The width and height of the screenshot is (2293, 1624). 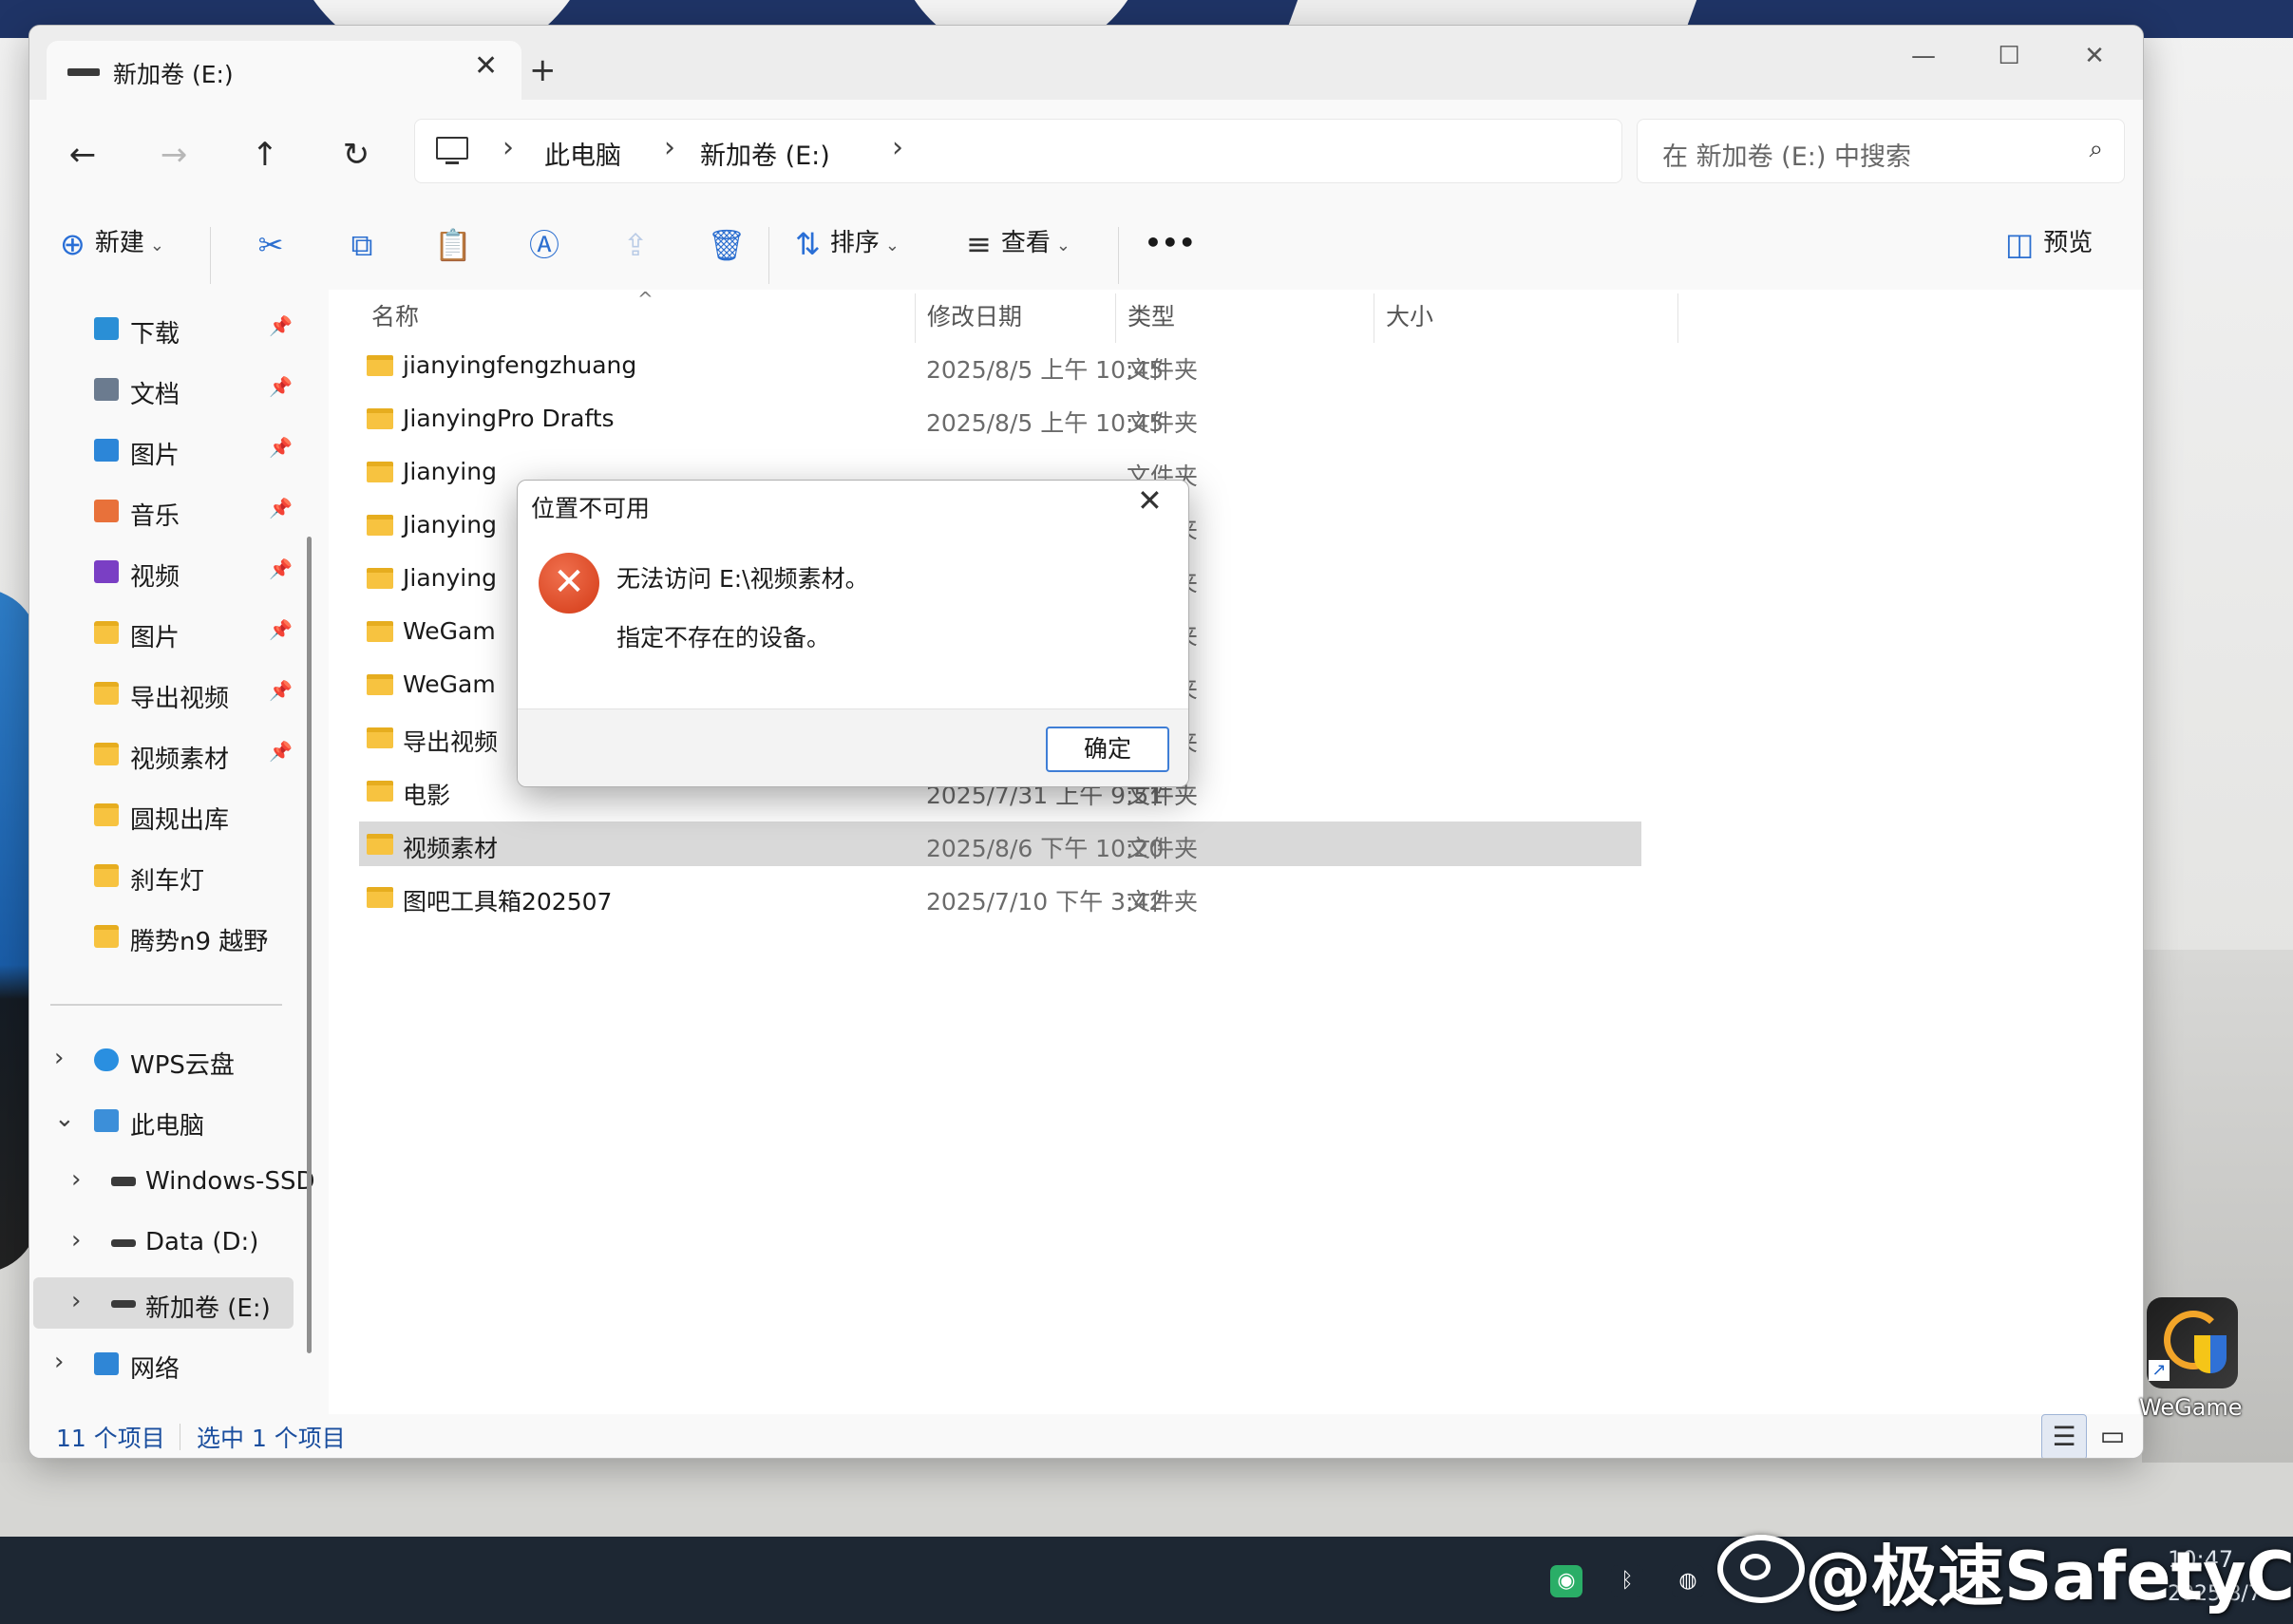 I want to click on sidebar-item-network: › 网络, so click(x=171, y=1363).